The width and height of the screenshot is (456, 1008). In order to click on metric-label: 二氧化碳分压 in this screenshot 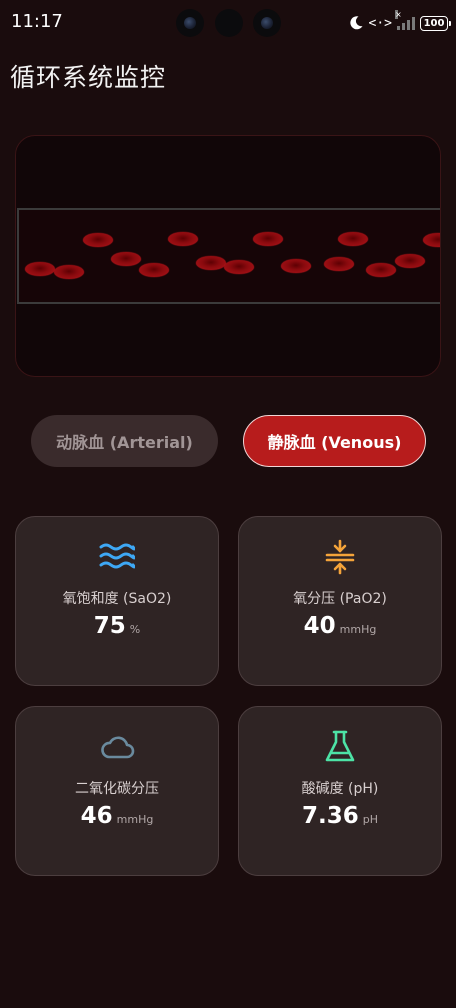, I will do `click(117, 789)`.